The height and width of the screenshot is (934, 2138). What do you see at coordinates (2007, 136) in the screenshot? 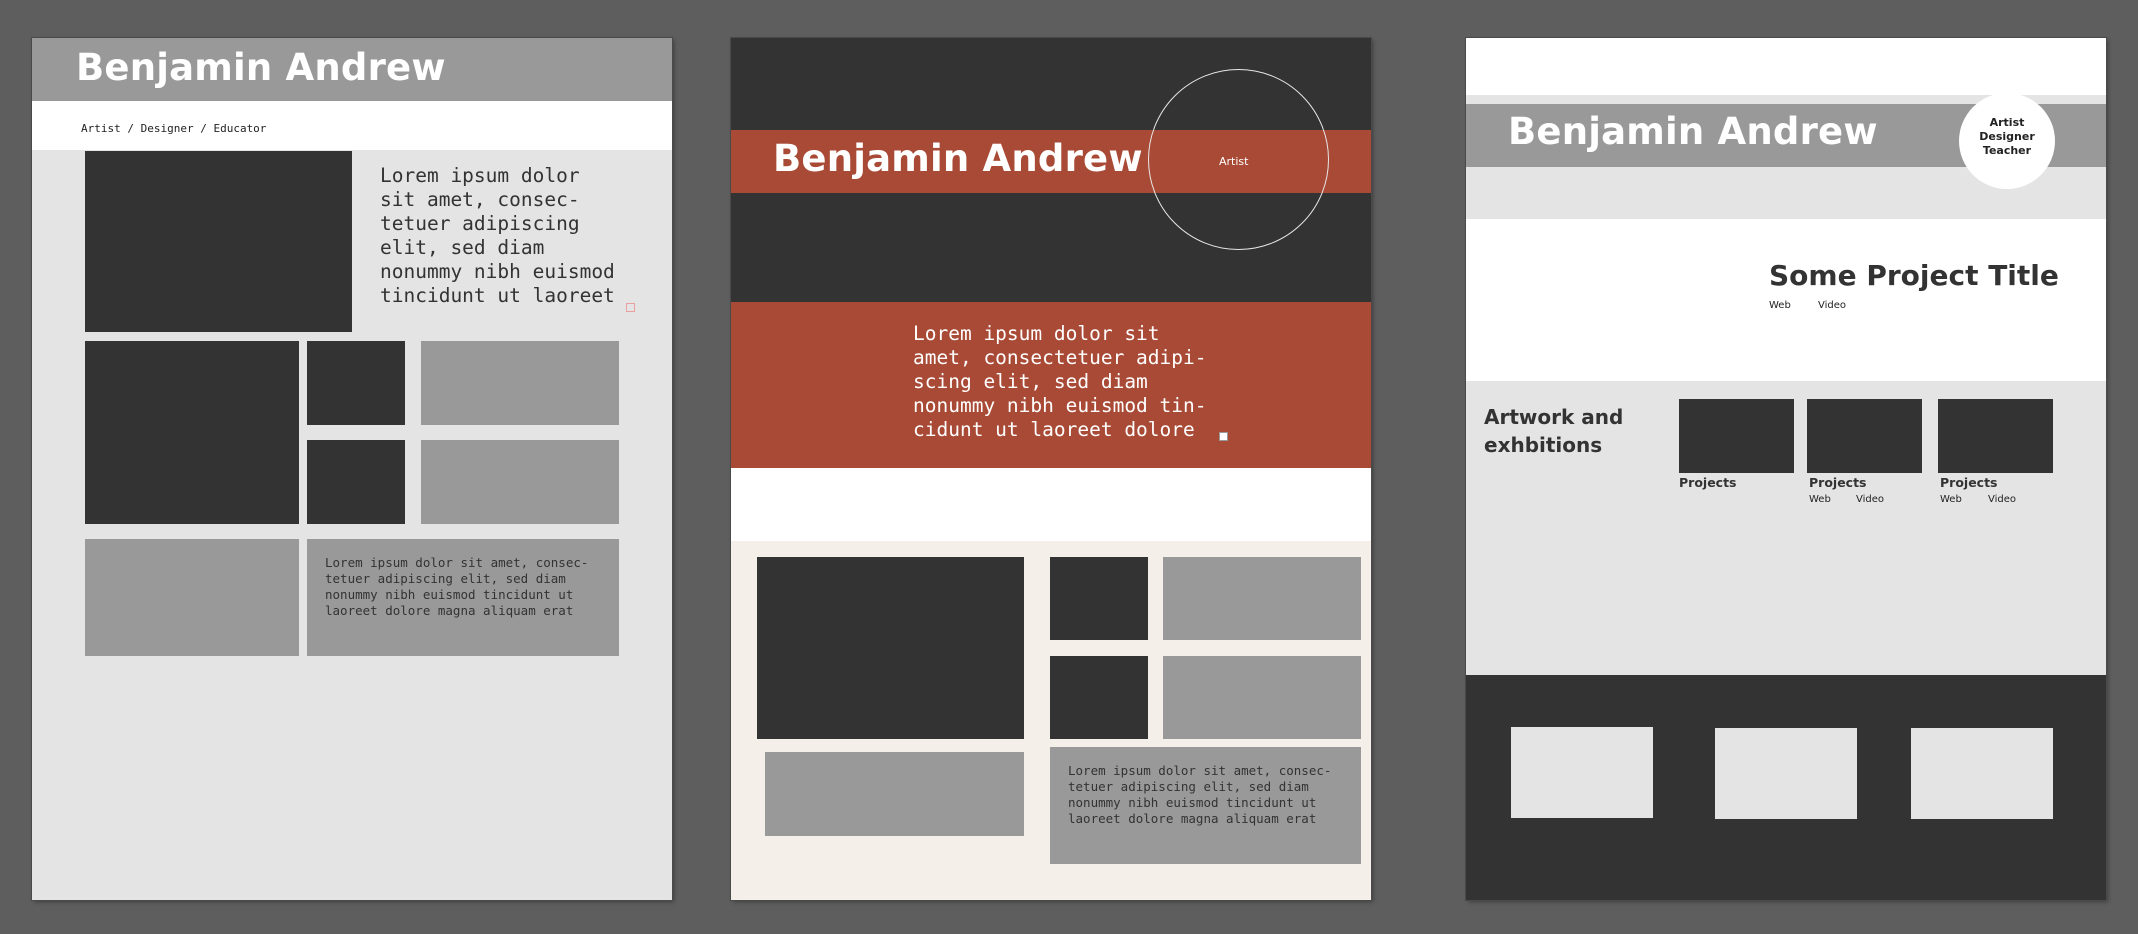
I see `badge-line: Designer` at bounding box center [2007, 136].